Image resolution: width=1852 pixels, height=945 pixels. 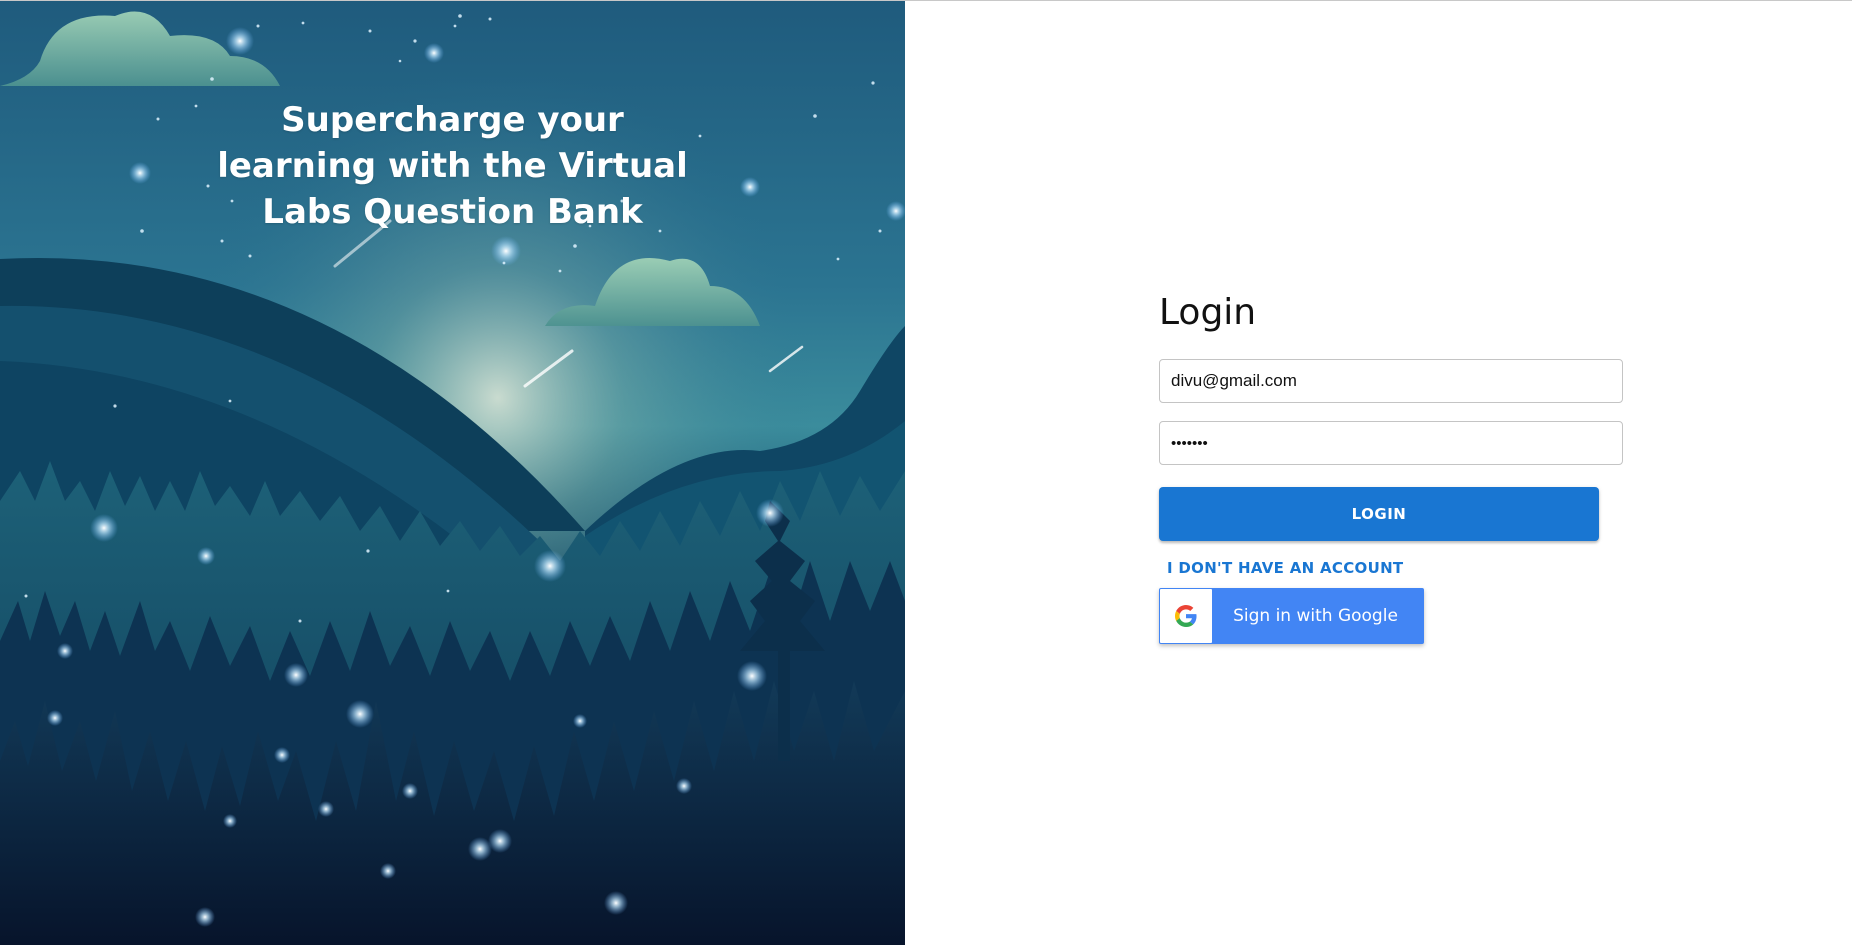 I want to click on google-sign-in-button: Sign in with Google, so click(x=1291, y=616).